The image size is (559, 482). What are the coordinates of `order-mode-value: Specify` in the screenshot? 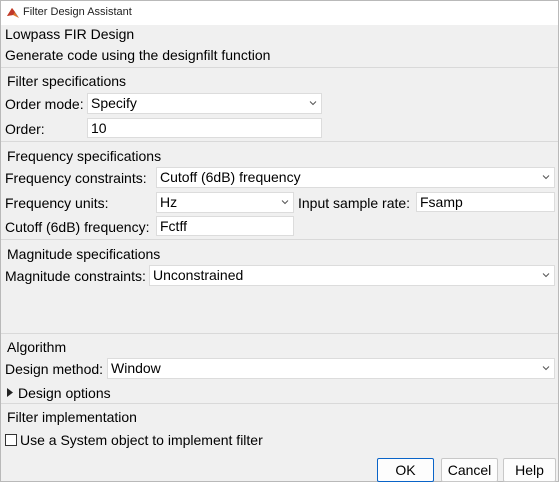 It's located at (114, 103).